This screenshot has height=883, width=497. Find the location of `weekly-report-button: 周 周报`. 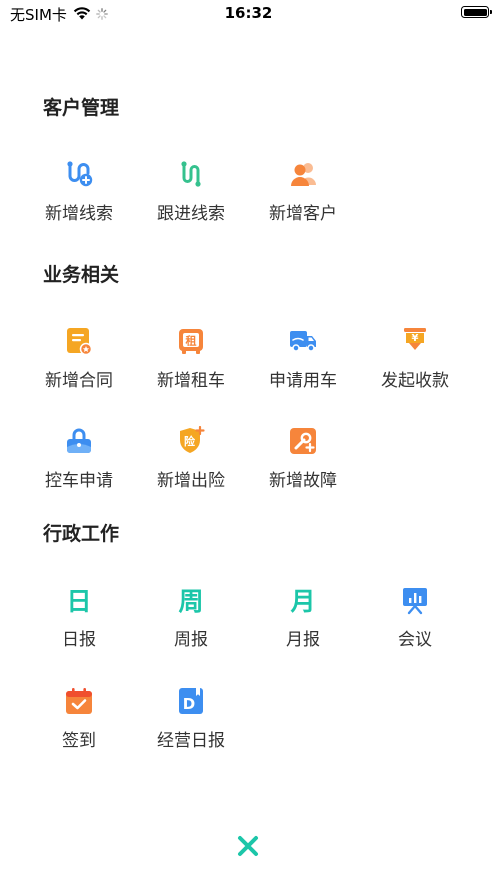

weekly-report-button: 周 周报 is located at coordinates (191, 623).